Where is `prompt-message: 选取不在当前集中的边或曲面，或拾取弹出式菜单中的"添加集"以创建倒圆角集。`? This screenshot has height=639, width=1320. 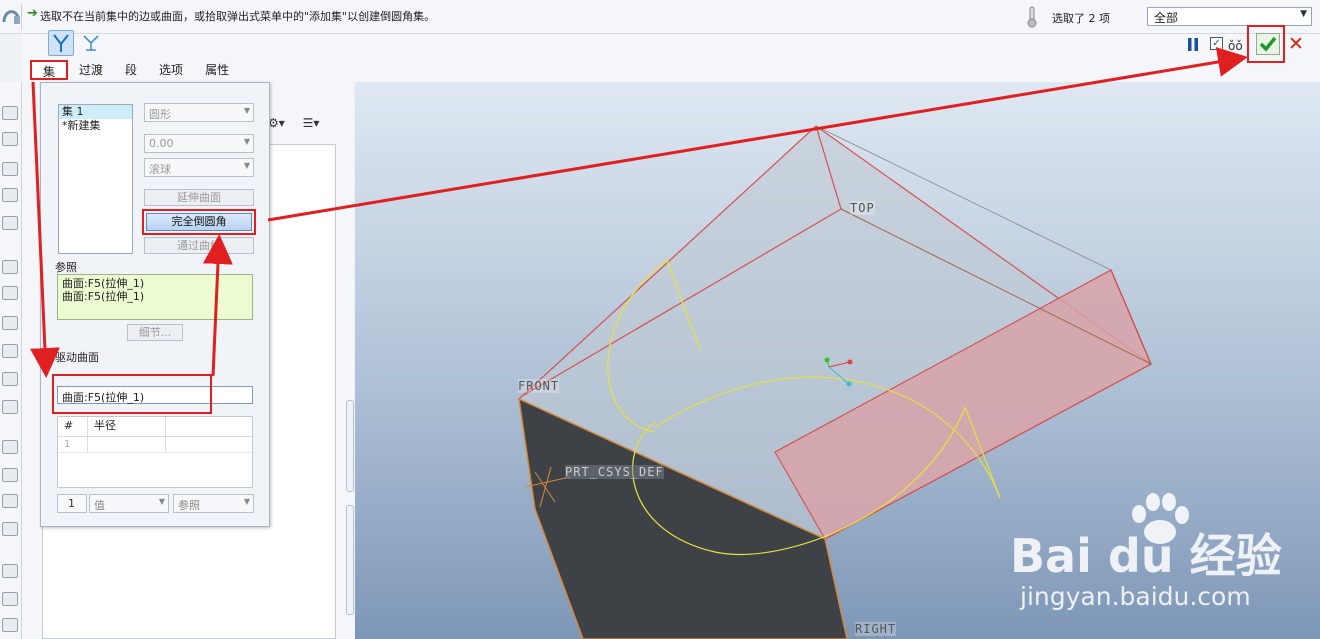
prompt-message: 选取不在当前集中的边或曲面，或拾取弹出式菜单中的"添加集"以创建倒圆角集。 is located at coordinates (238, 16).